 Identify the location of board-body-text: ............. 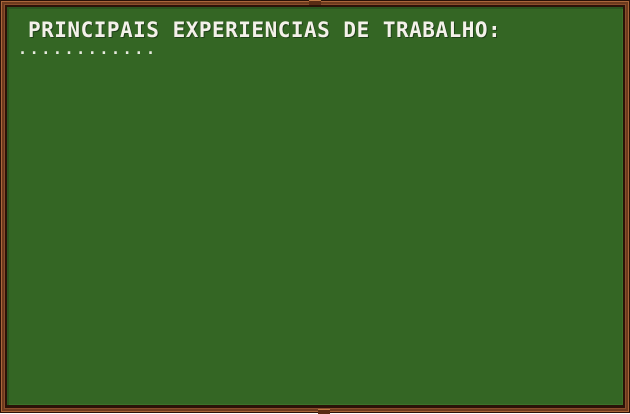
(88, 49).